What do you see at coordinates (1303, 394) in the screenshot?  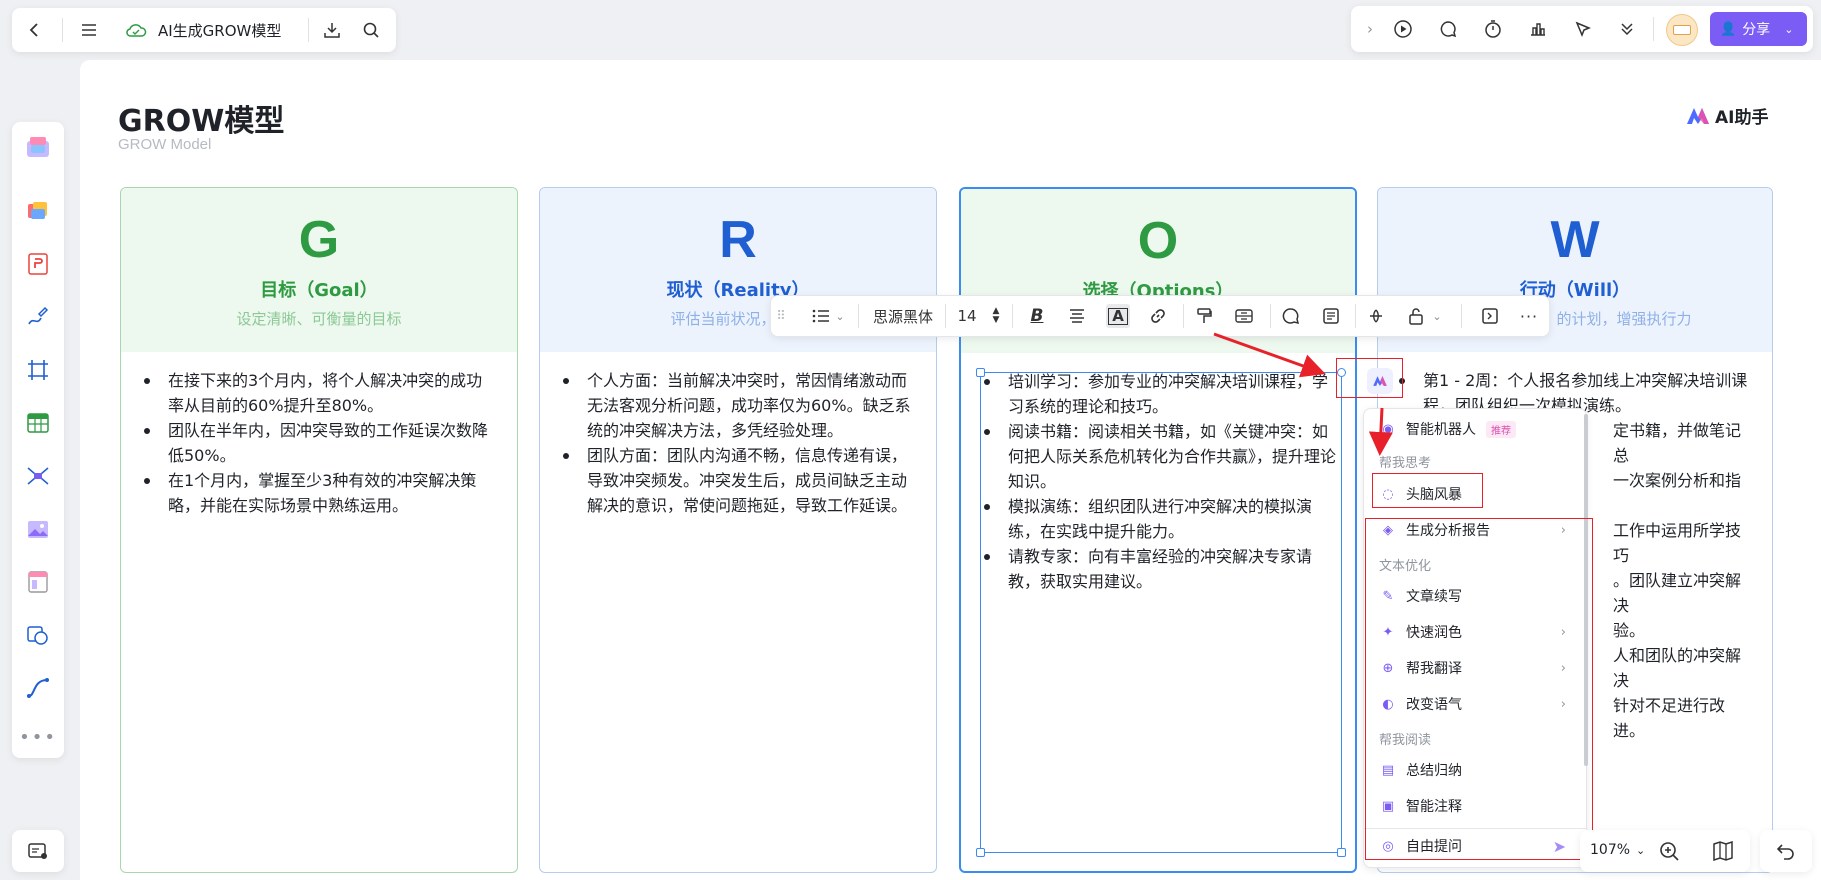 I see `annotation-arrows` at bounding box center [1303, 394].